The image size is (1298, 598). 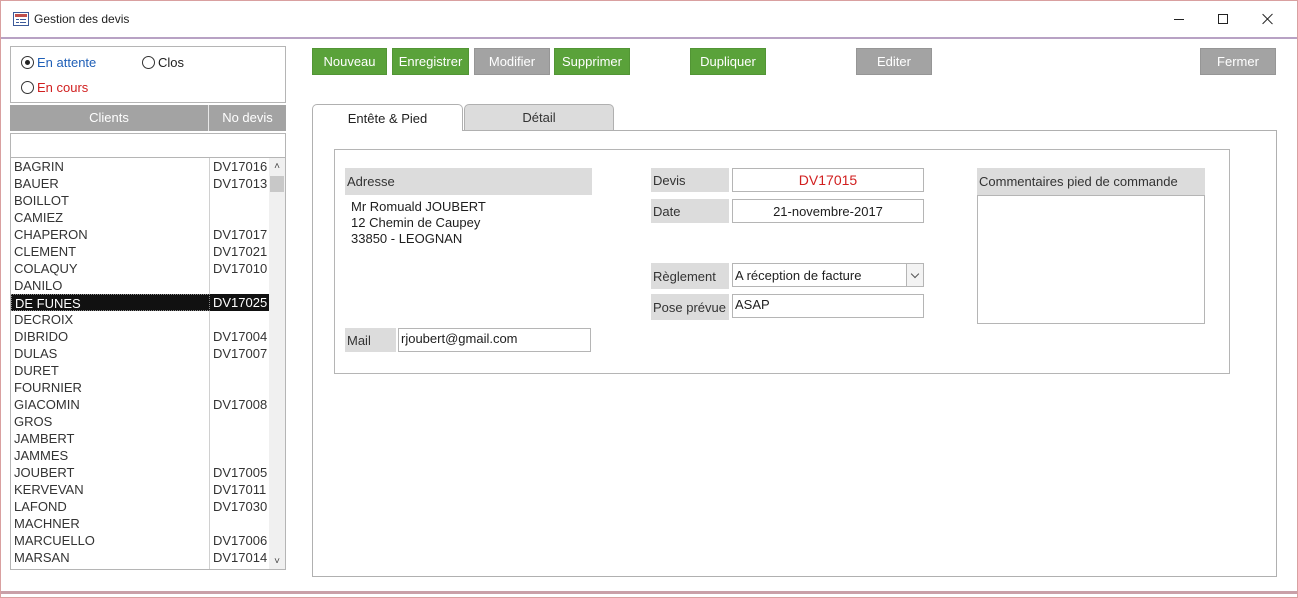 What do you see at coordinates (140, 166) in the screenshot?
I see `client-row: BAGRIN DV17016` at bounding box center [140, 166].